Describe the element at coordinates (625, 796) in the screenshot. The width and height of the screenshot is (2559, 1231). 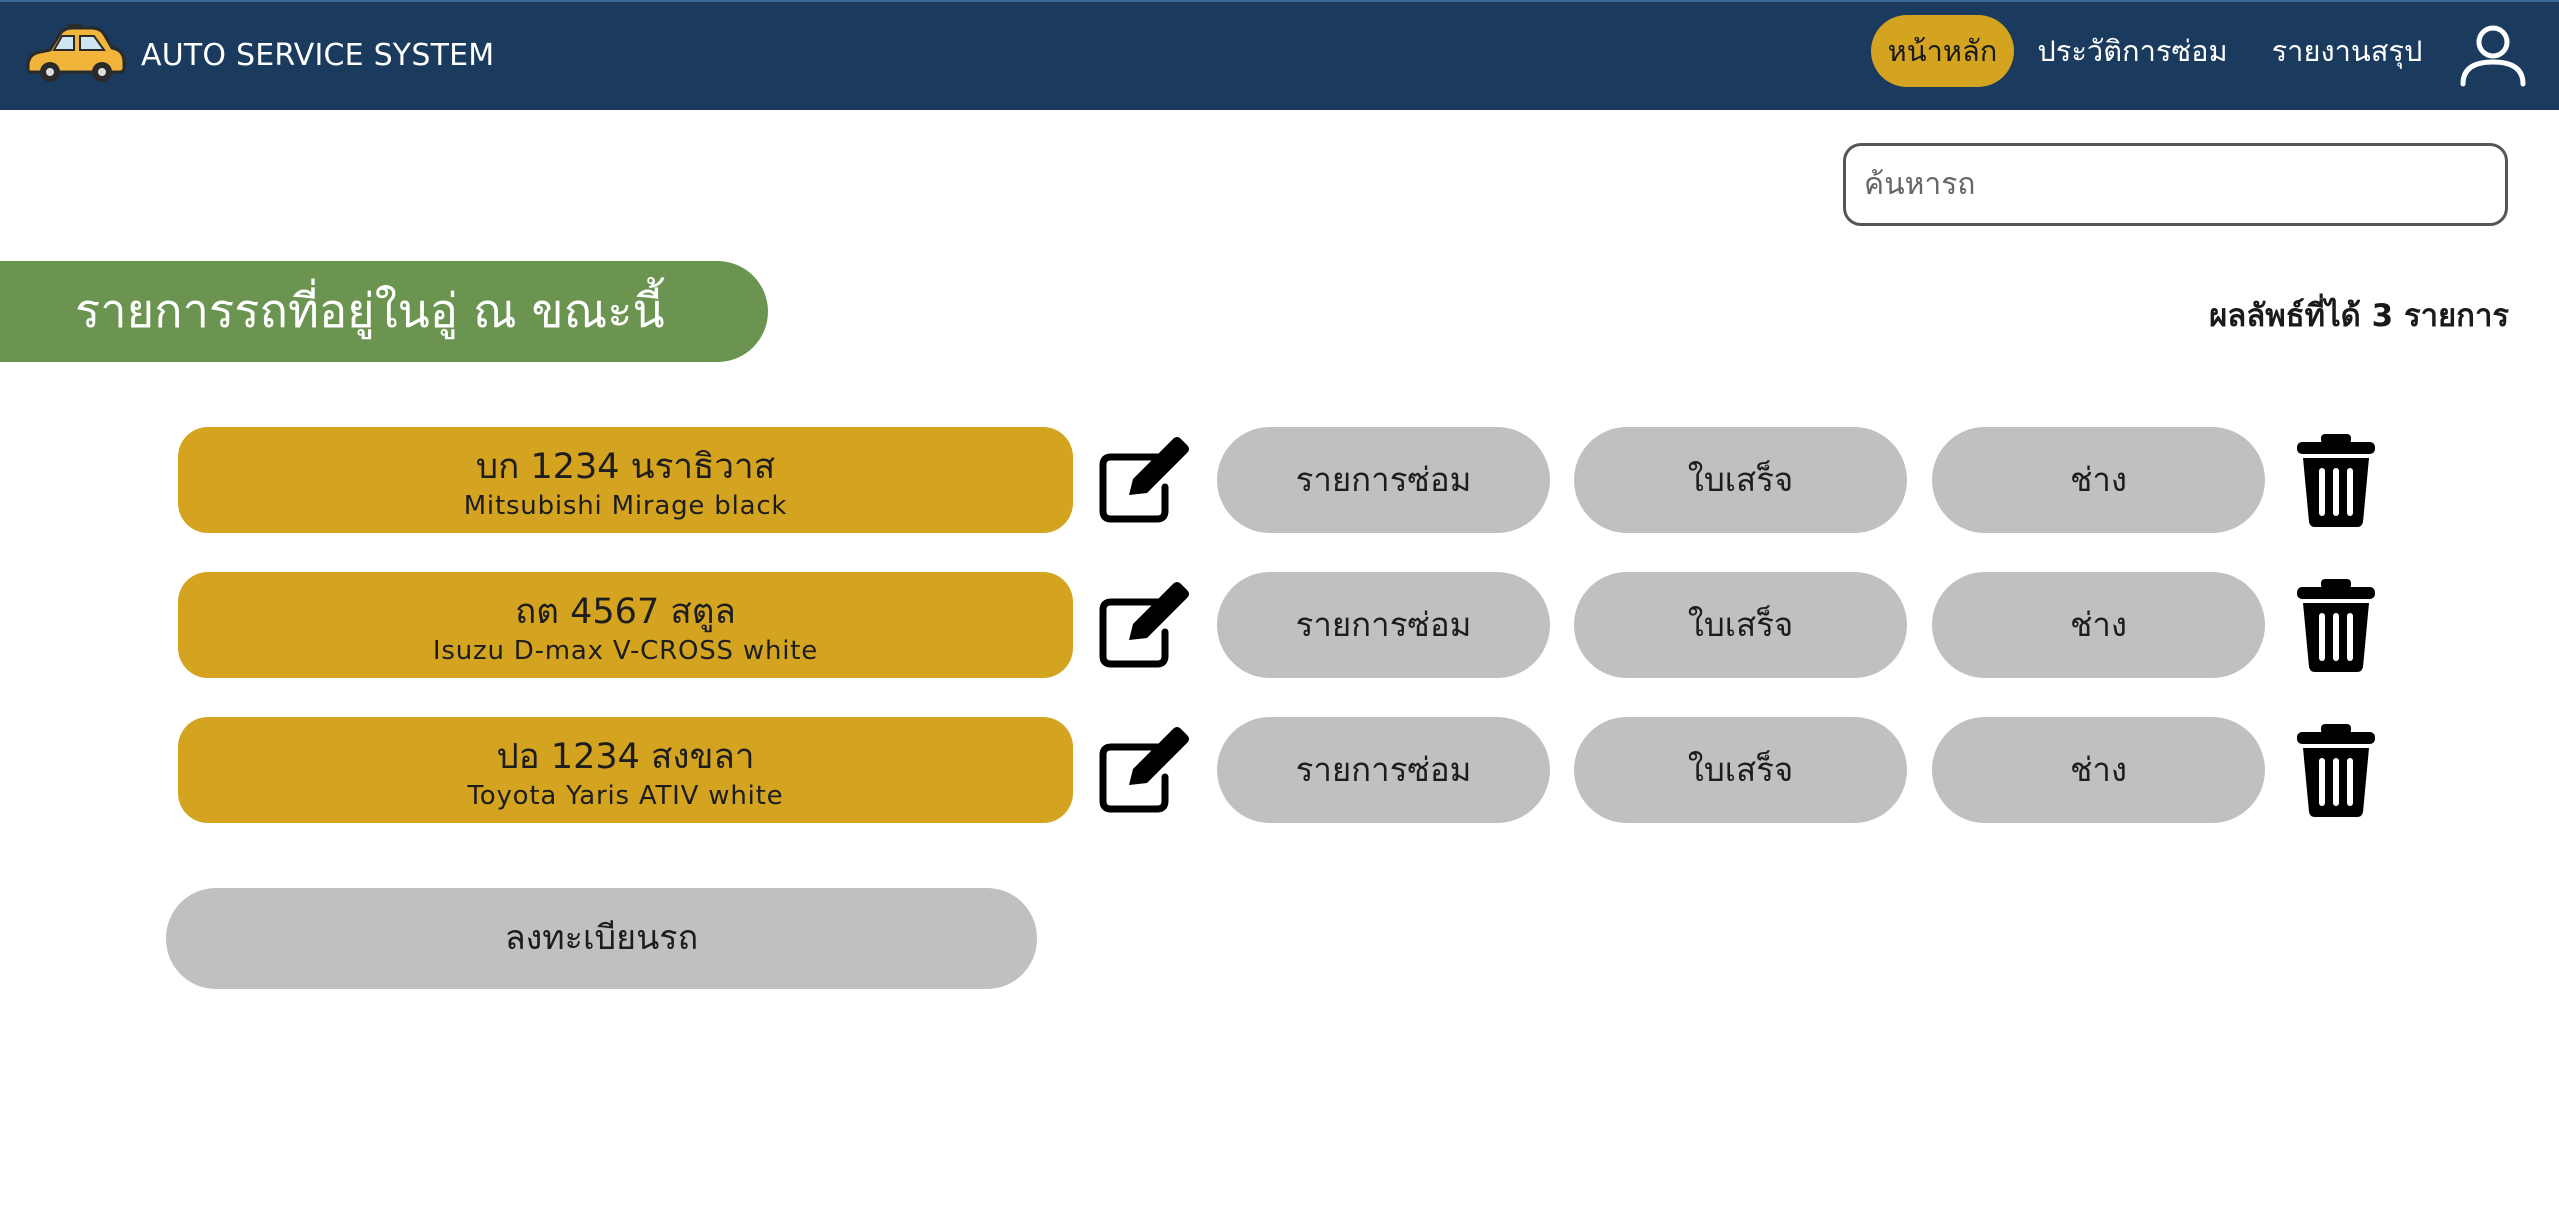
I see `car-model: Toyota Yaris ATIV white` at that location.